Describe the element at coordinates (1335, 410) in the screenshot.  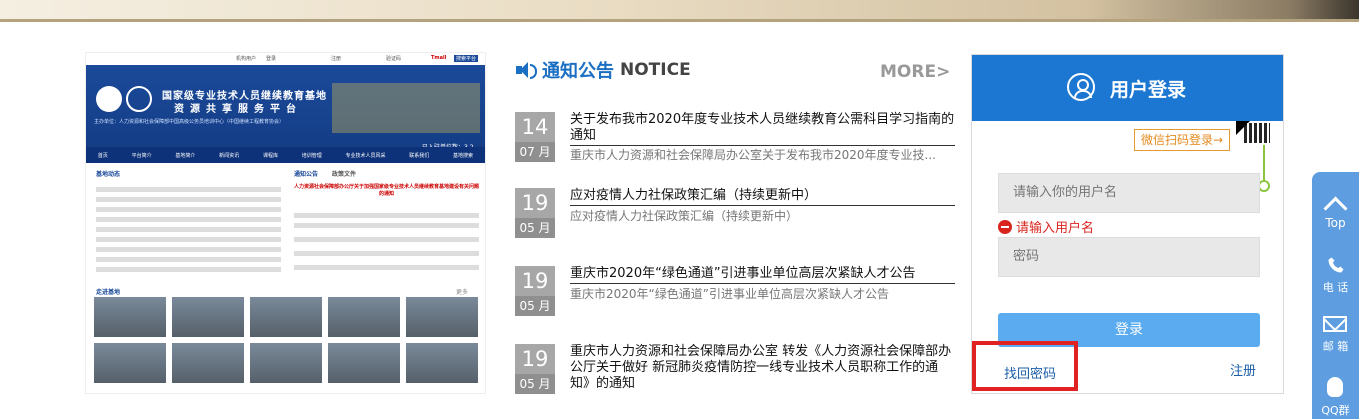
I see `qq-label: QQ群` at that location.